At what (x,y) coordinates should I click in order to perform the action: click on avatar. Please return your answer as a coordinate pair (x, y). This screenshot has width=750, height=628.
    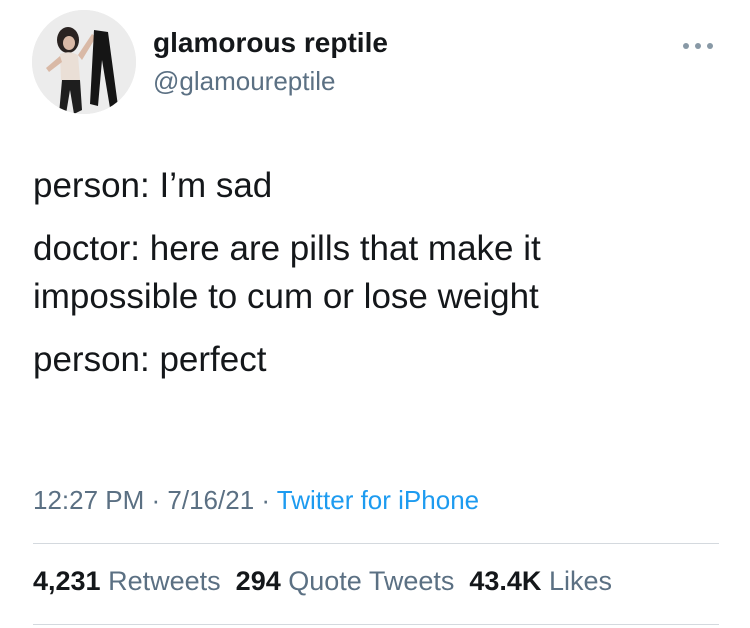
    Looking at the image, I should click on (84, 62).